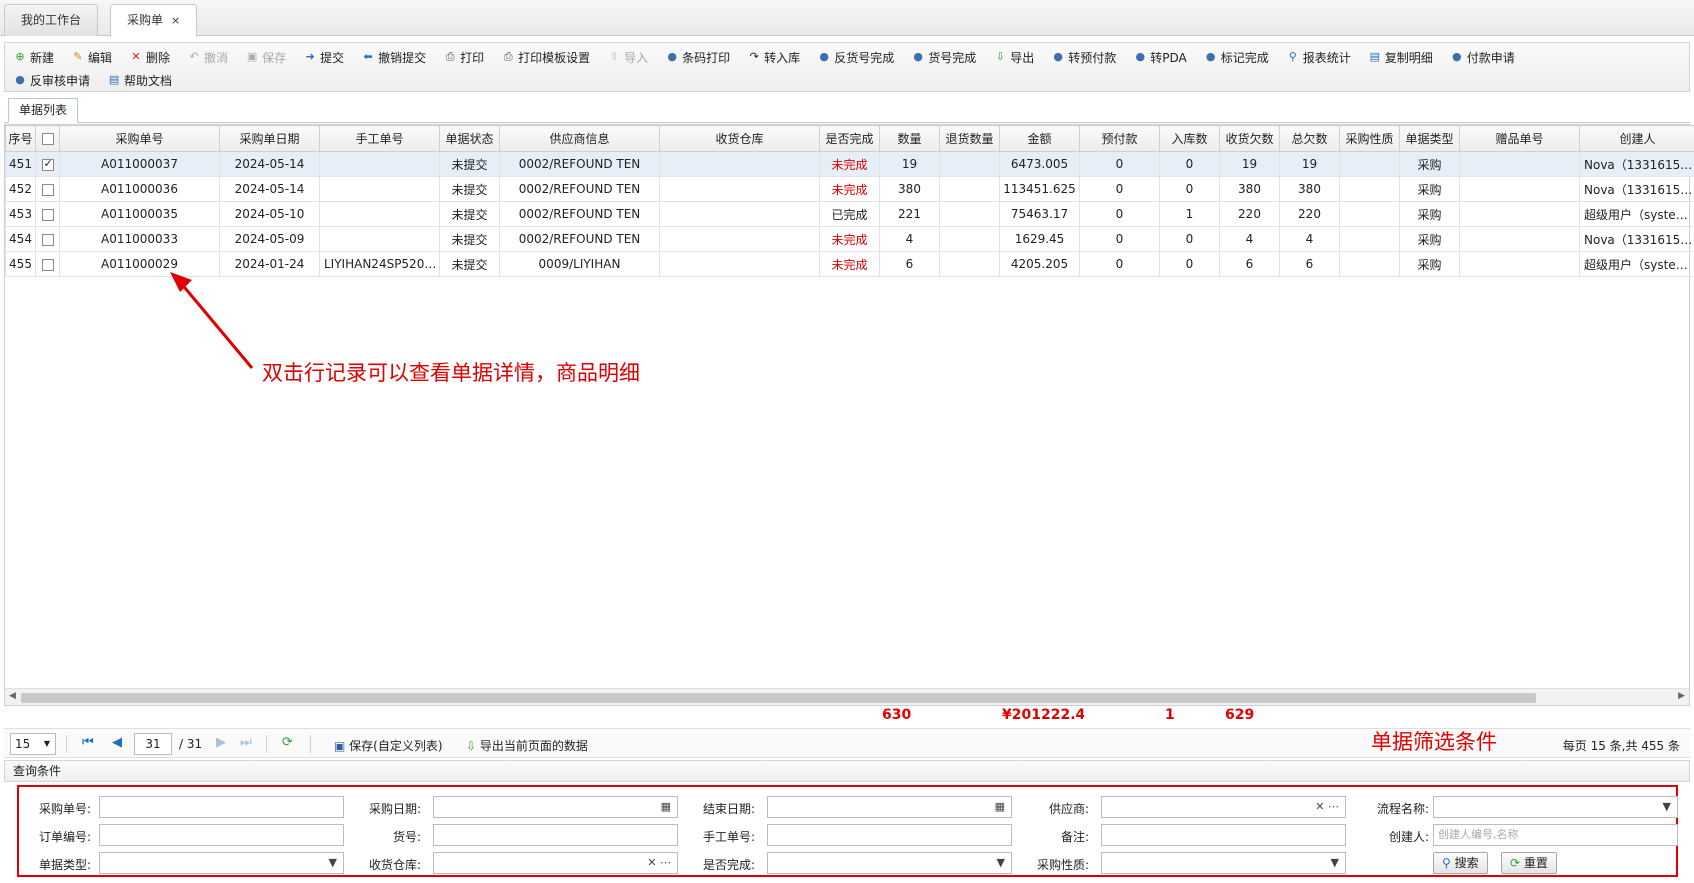 The width and height of the screenshot is (1694, 883). Describe the element at coordinates (117, 742) in the screenshot. I see `prev-page-icon: ◀` at that location.